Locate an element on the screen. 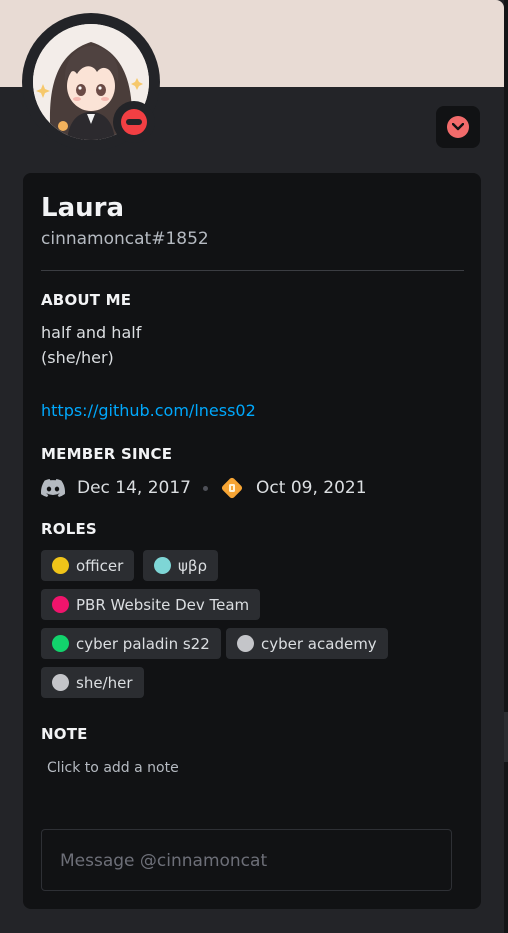 This screenshot has width=508, height=933. username: cinnamoncat#1852 is located at coordinates (125, 239).